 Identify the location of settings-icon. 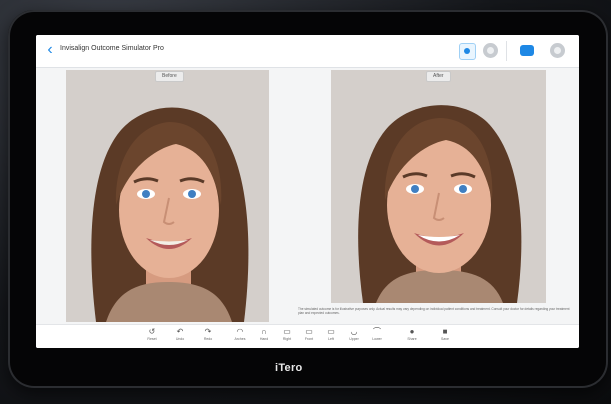
(557, 50).